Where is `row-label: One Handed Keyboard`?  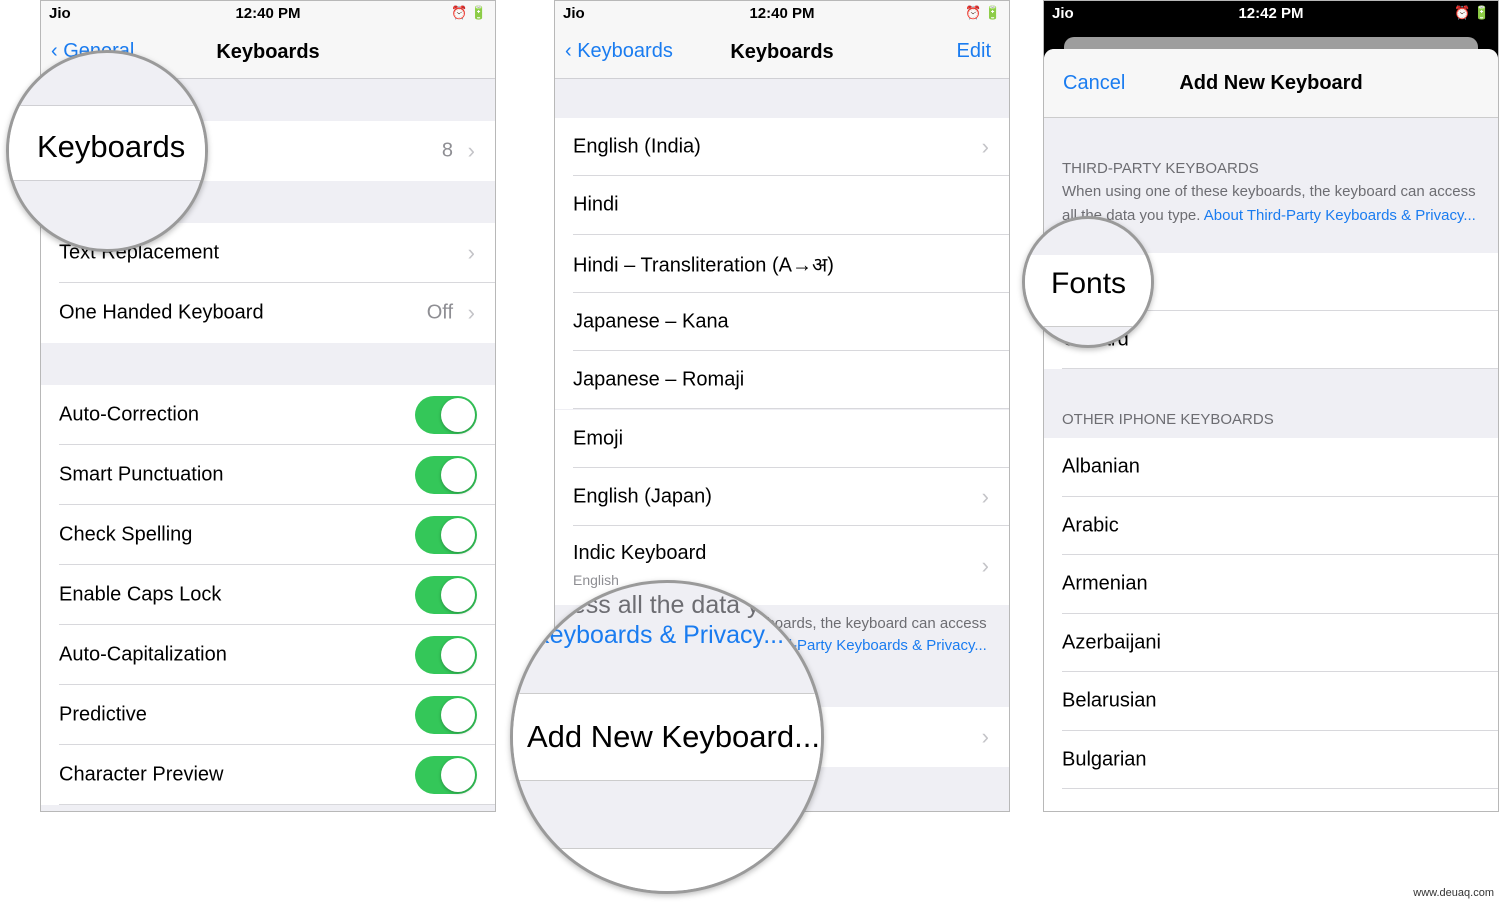
row-label: One Handed Keyboard is located at coordinates (161, 312).